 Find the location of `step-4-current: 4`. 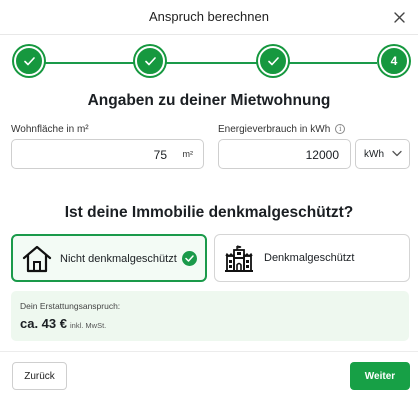

step-4-current: 4 is located at coordinates (394, 61).